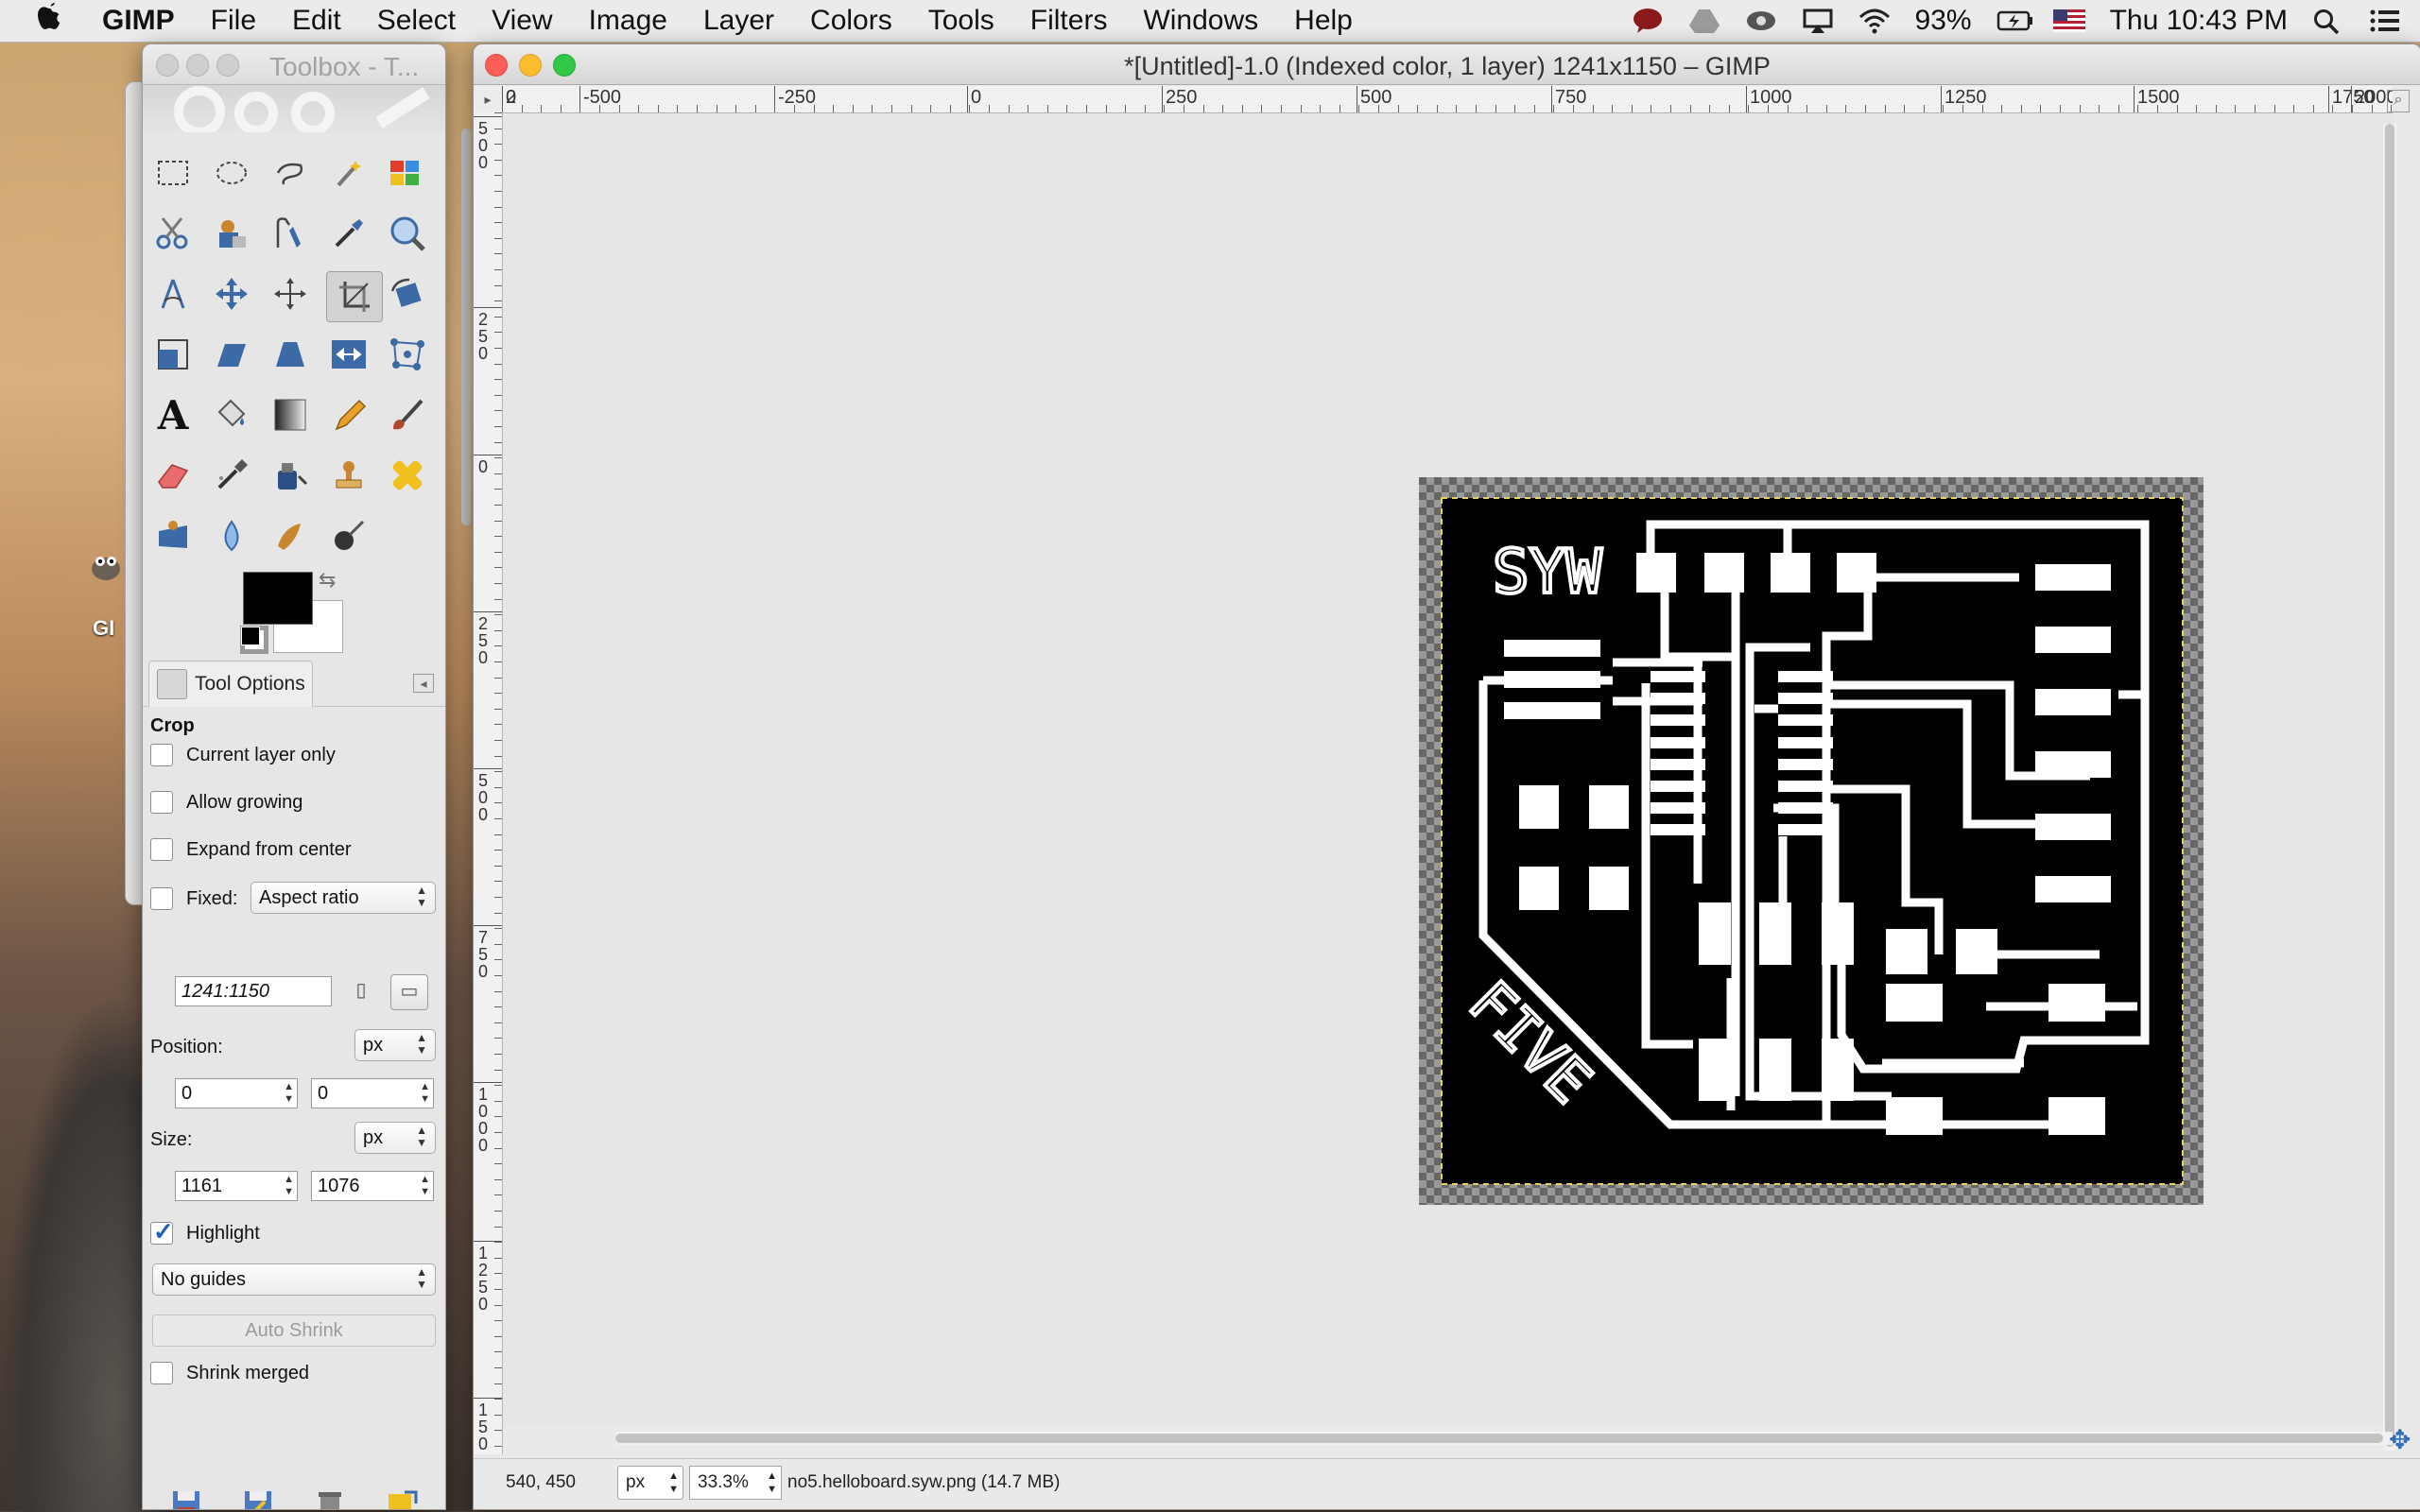  I want to click on quick-mask-toggle: ▸, so click(488, 99).